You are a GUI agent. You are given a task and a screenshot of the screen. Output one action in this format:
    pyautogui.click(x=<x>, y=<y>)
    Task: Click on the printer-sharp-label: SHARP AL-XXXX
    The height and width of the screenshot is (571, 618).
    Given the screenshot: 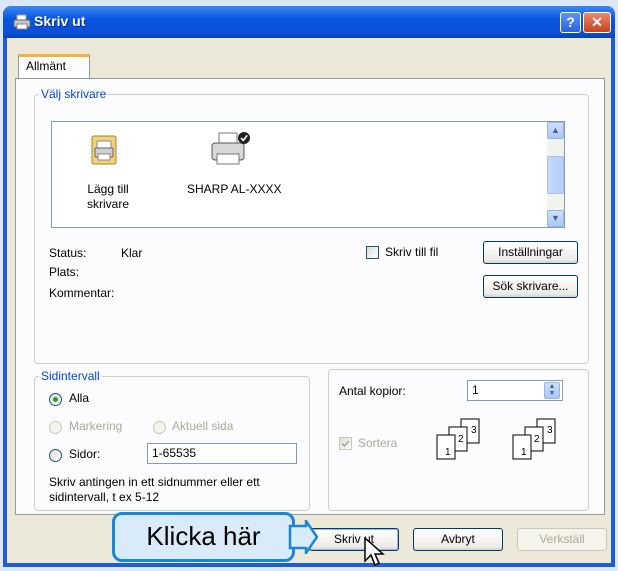 What is the action you would take?
    pyautogui.click(x=234, y=189)
    